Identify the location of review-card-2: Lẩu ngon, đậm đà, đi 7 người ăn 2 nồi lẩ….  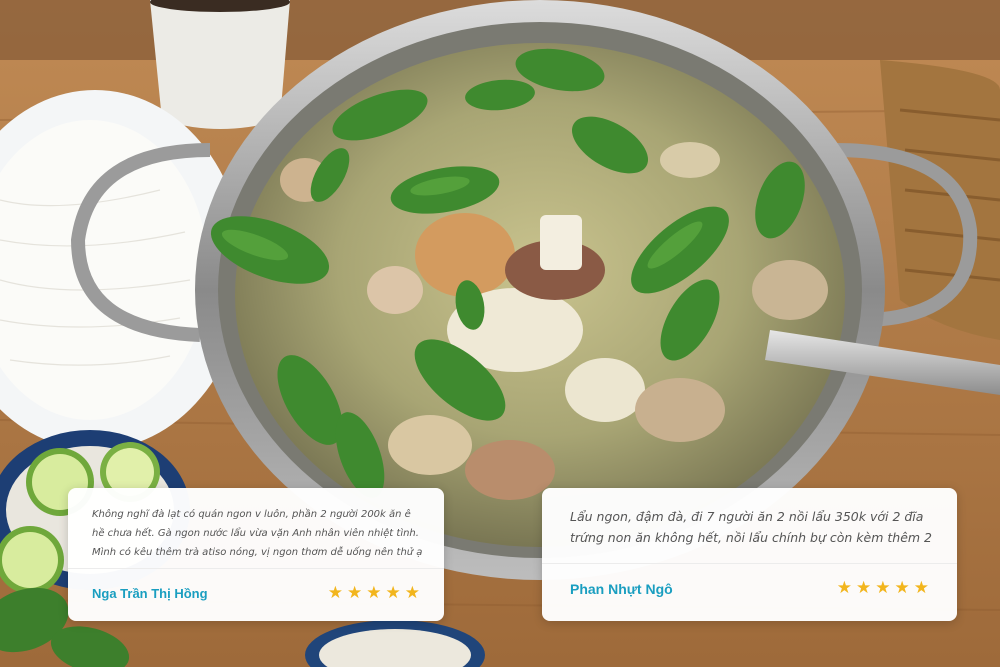
(749, 554).